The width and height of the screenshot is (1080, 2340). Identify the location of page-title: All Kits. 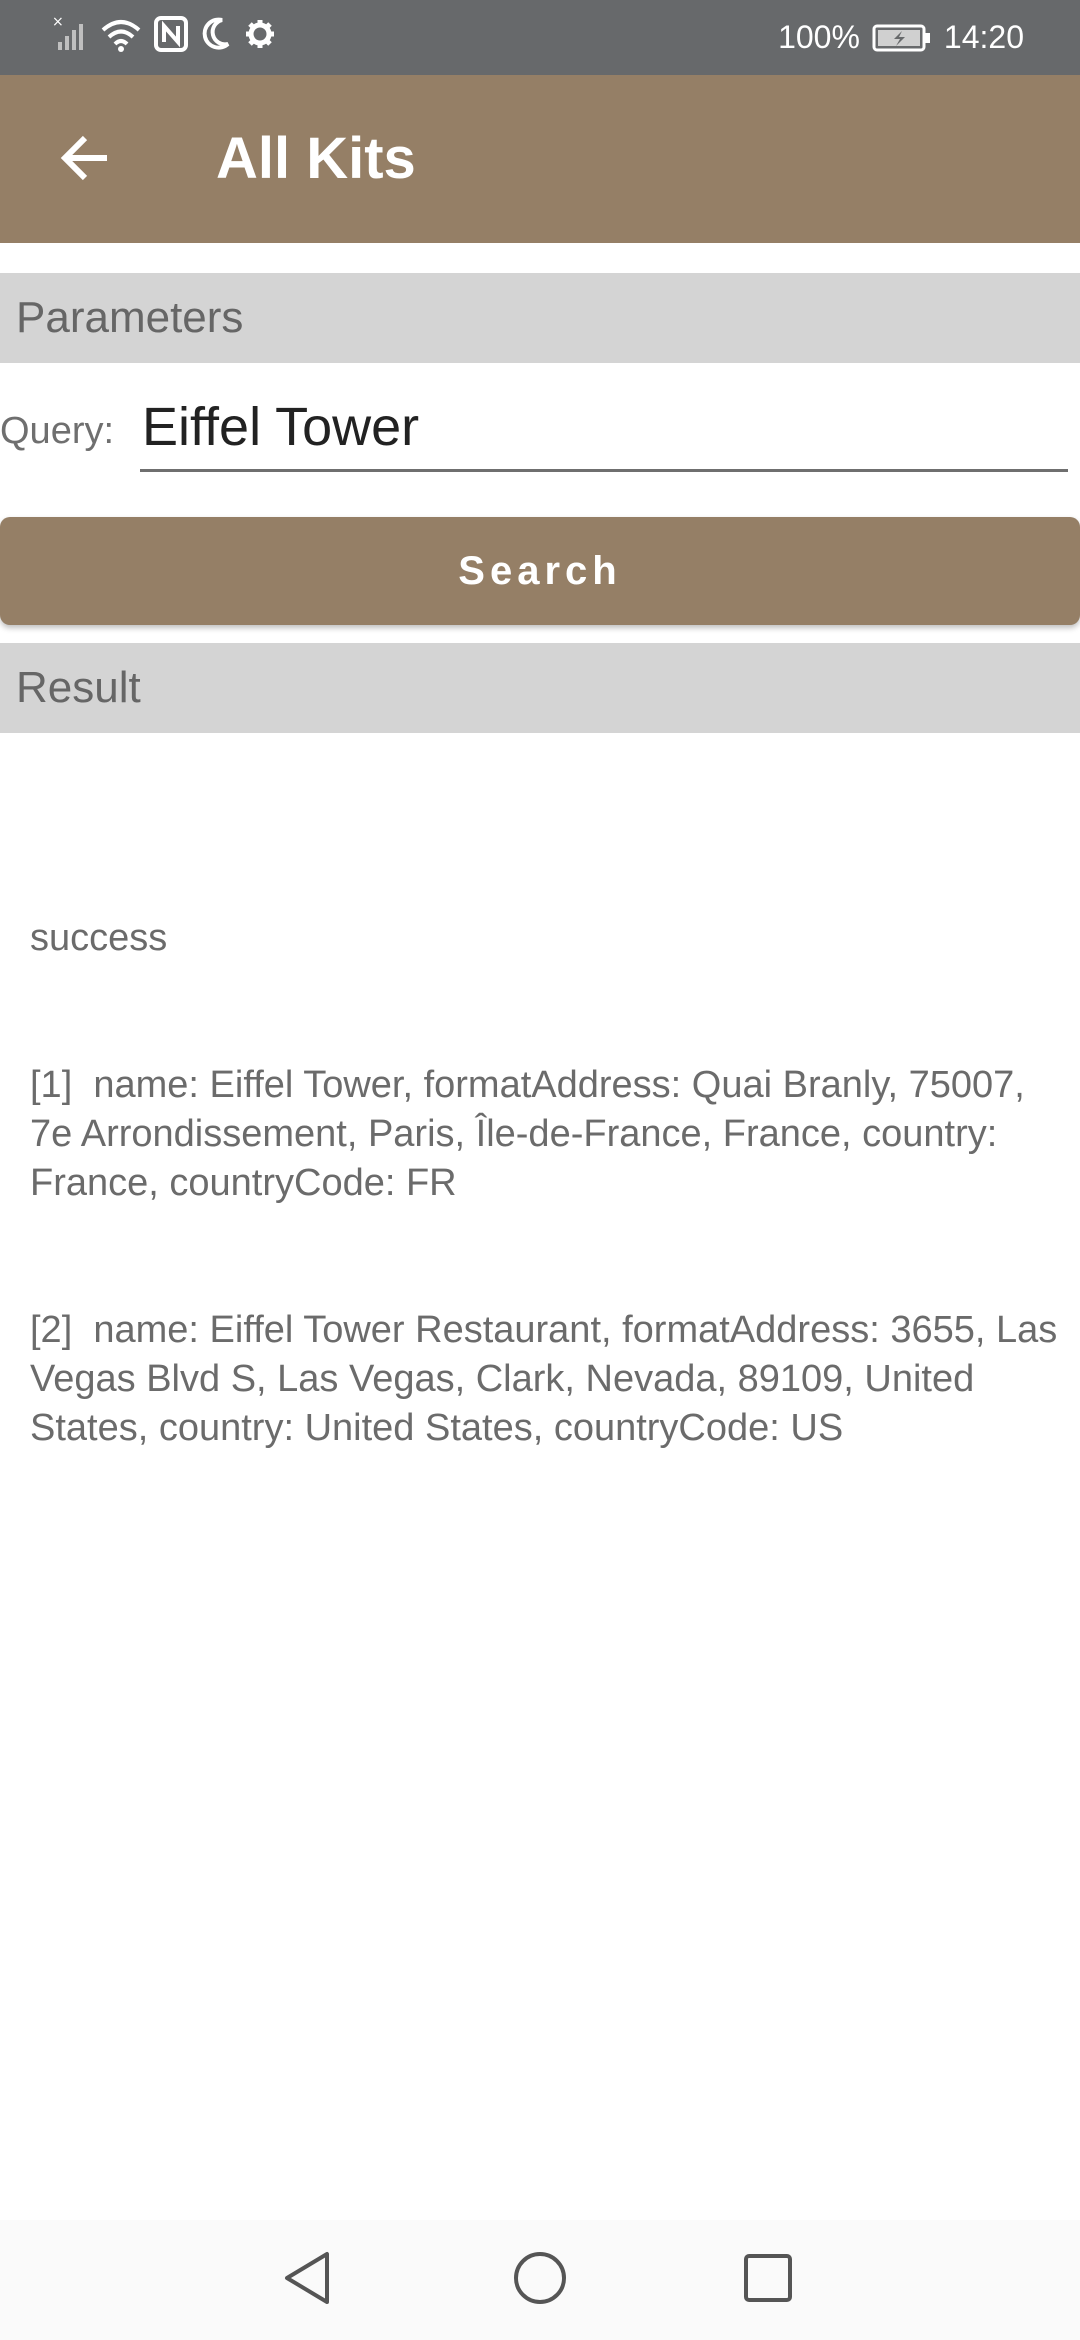
(316, 158).